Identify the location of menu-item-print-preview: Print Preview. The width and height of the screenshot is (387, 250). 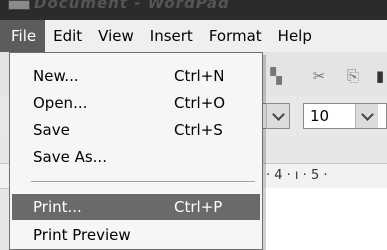
(136, 235).